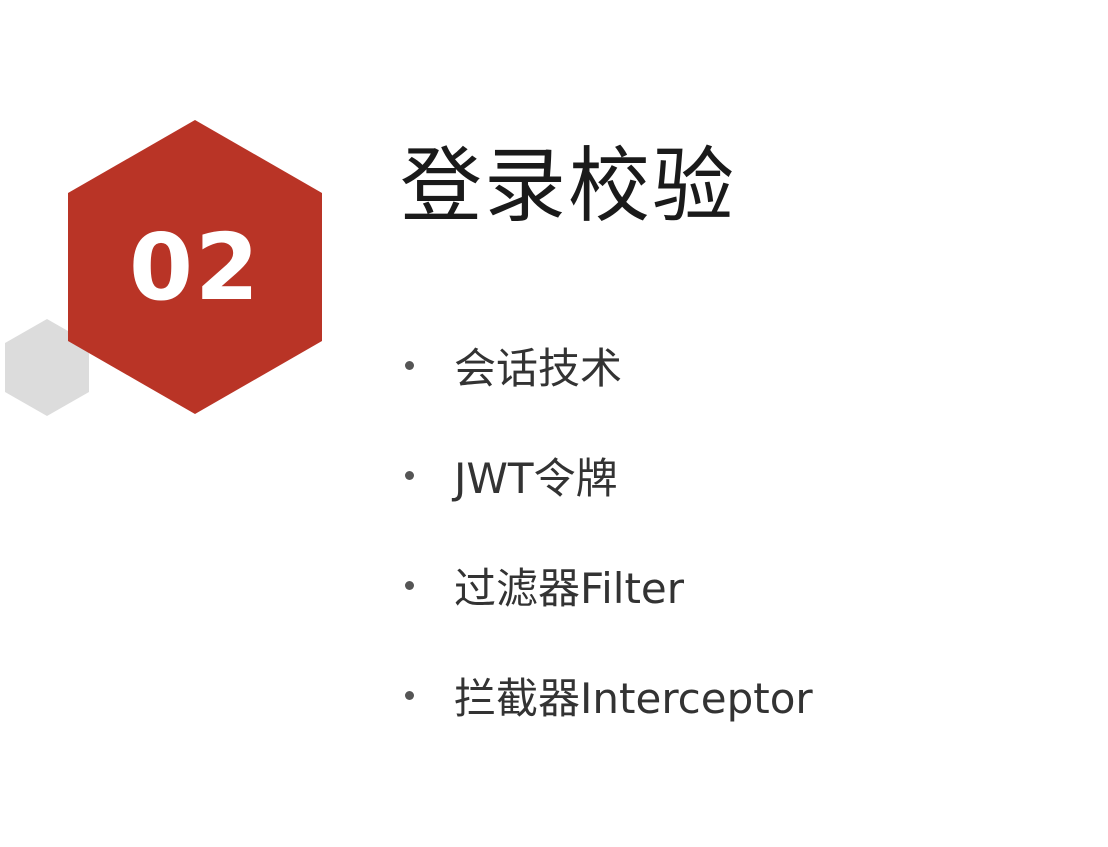 This screenshot has height=847, width=1108. Describe the element at coordinates (568, 186) in the screenshot. I see `slide-title: 登录校验` at that location.